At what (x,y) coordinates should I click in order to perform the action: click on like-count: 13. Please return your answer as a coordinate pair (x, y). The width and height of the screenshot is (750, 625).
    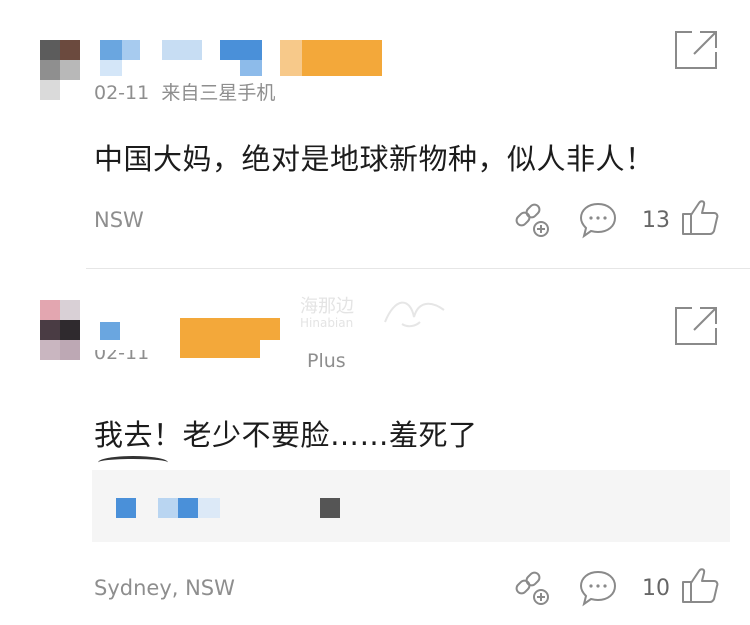
    Looking at the image, I should click on (656, 220).